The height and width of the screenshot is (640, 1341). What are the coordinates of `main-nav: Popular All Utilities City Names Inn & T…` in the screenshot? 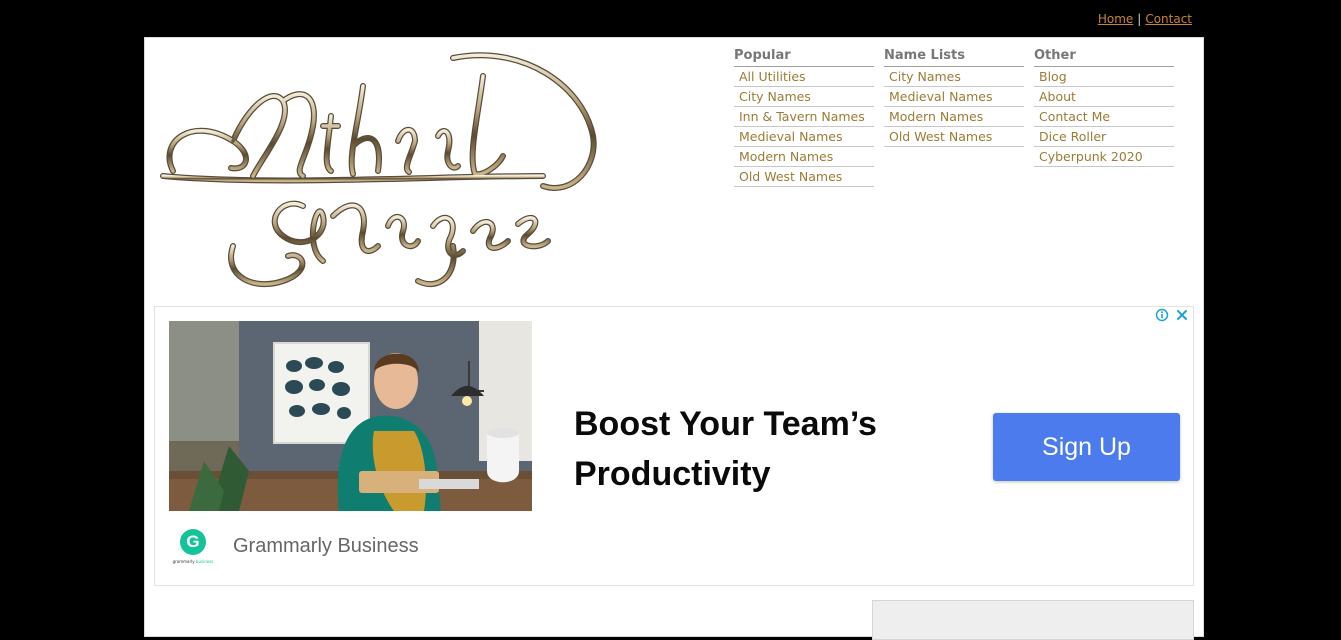 It's located at (959, 117).